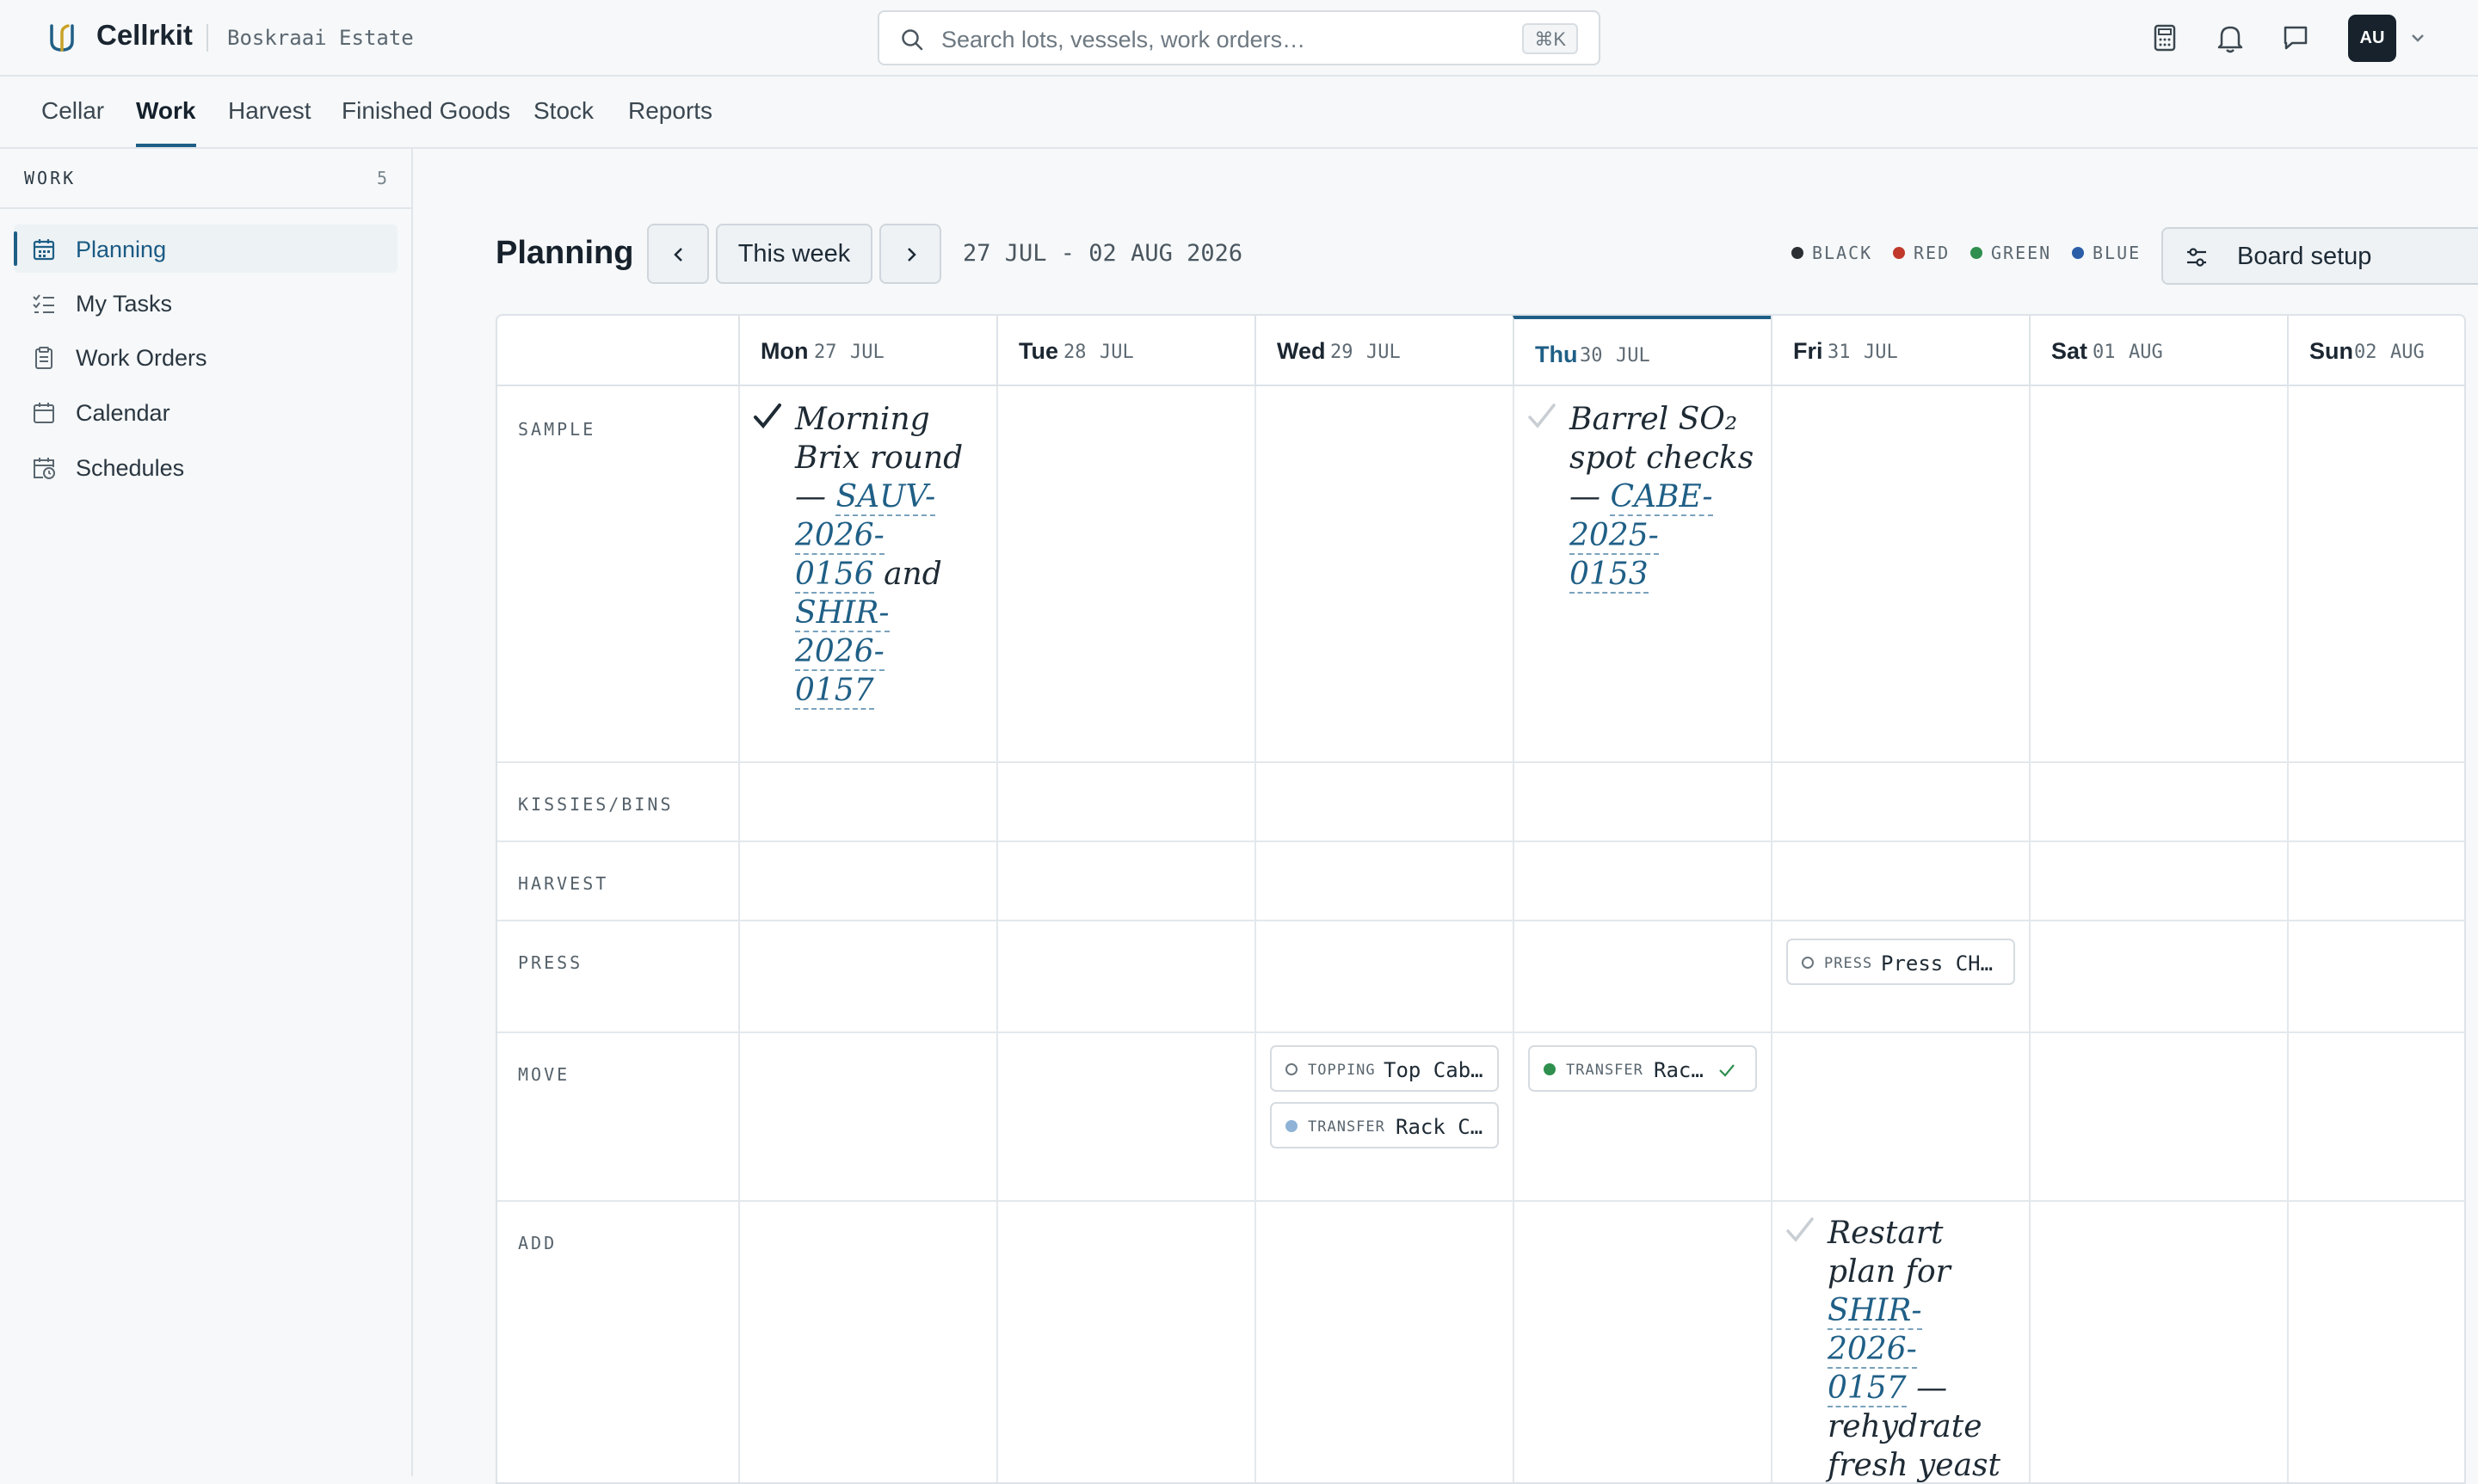 The image size is (2478, 1484). Describe the element at coordinates (72, 120) in the screenshot. I see `tab-cellar: Cellar` at that location.